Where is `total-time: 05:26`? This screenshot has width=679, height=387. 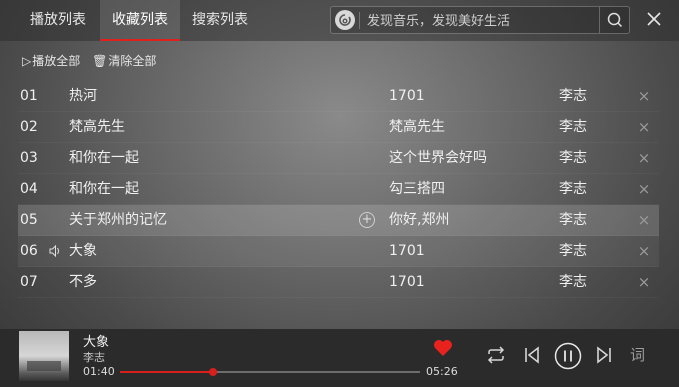
total-time: 05:26 is located at coordinates (442, 371).